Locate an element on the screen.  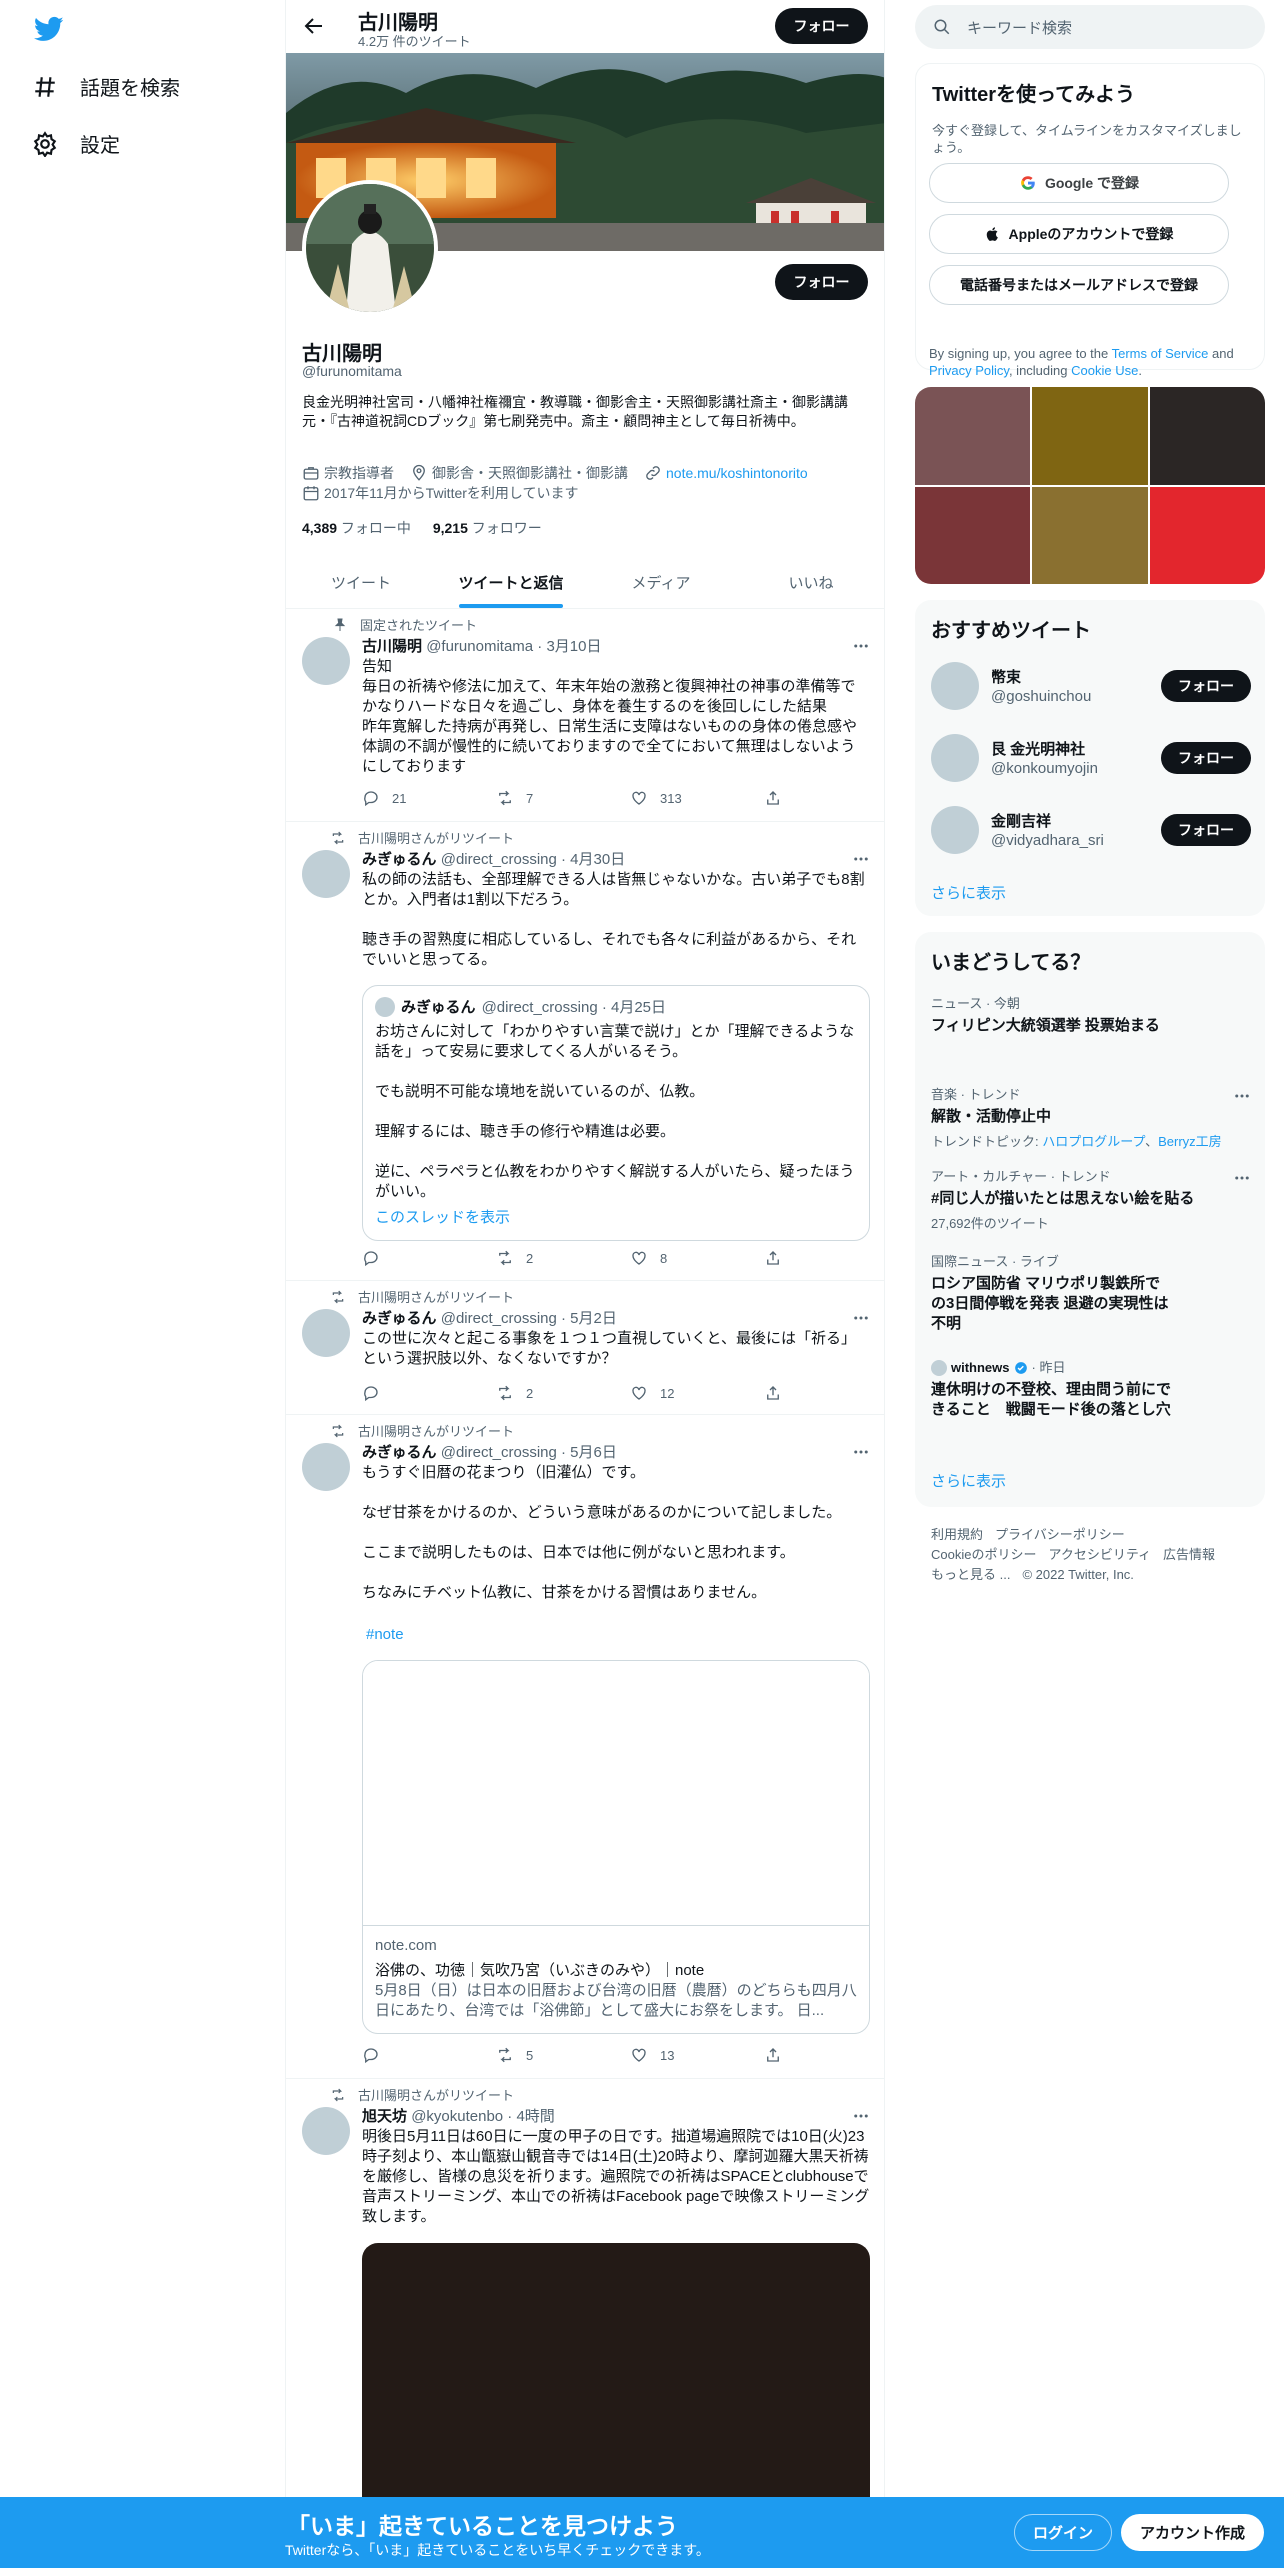
privacy-link: Privacy Policy is located at coordinates (969, 370).